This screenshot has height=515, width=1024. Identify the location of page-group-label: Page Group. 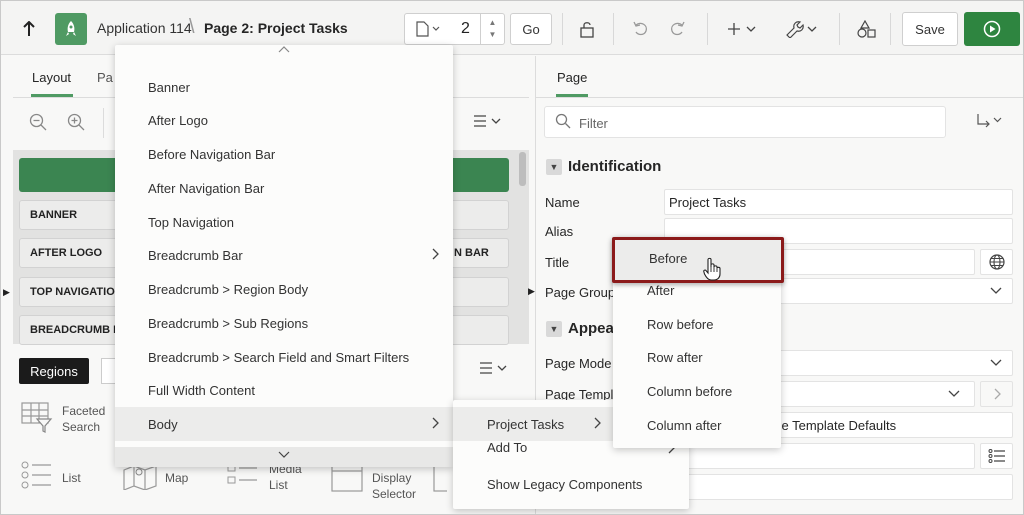
(580, 292).